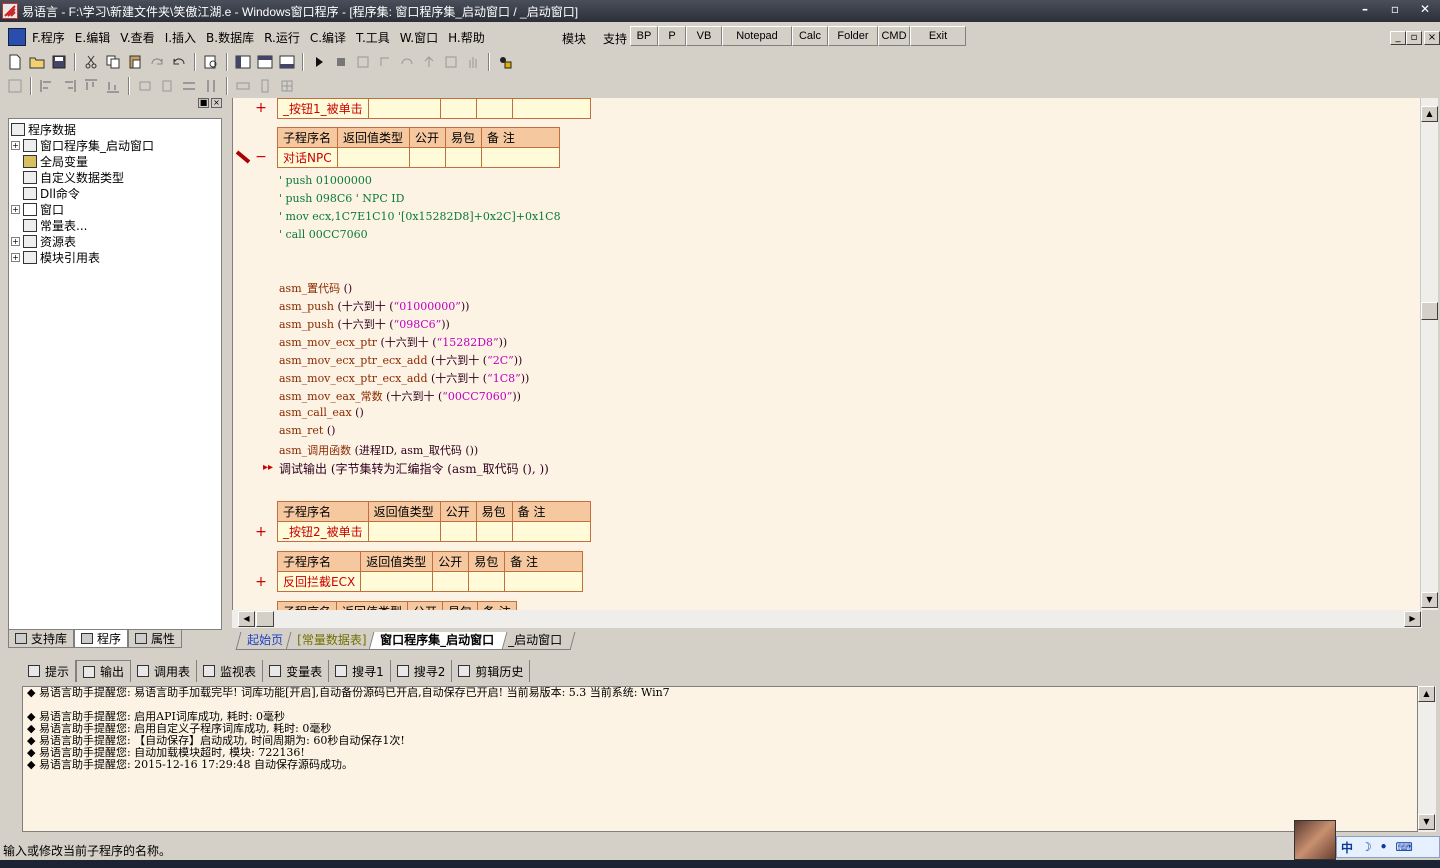 The width and height of the screenshot is (1440, 868). Describe the element at coordinates (1426, 694) in the screenshot. I see `scroll-up-icon: ▲` at that location.